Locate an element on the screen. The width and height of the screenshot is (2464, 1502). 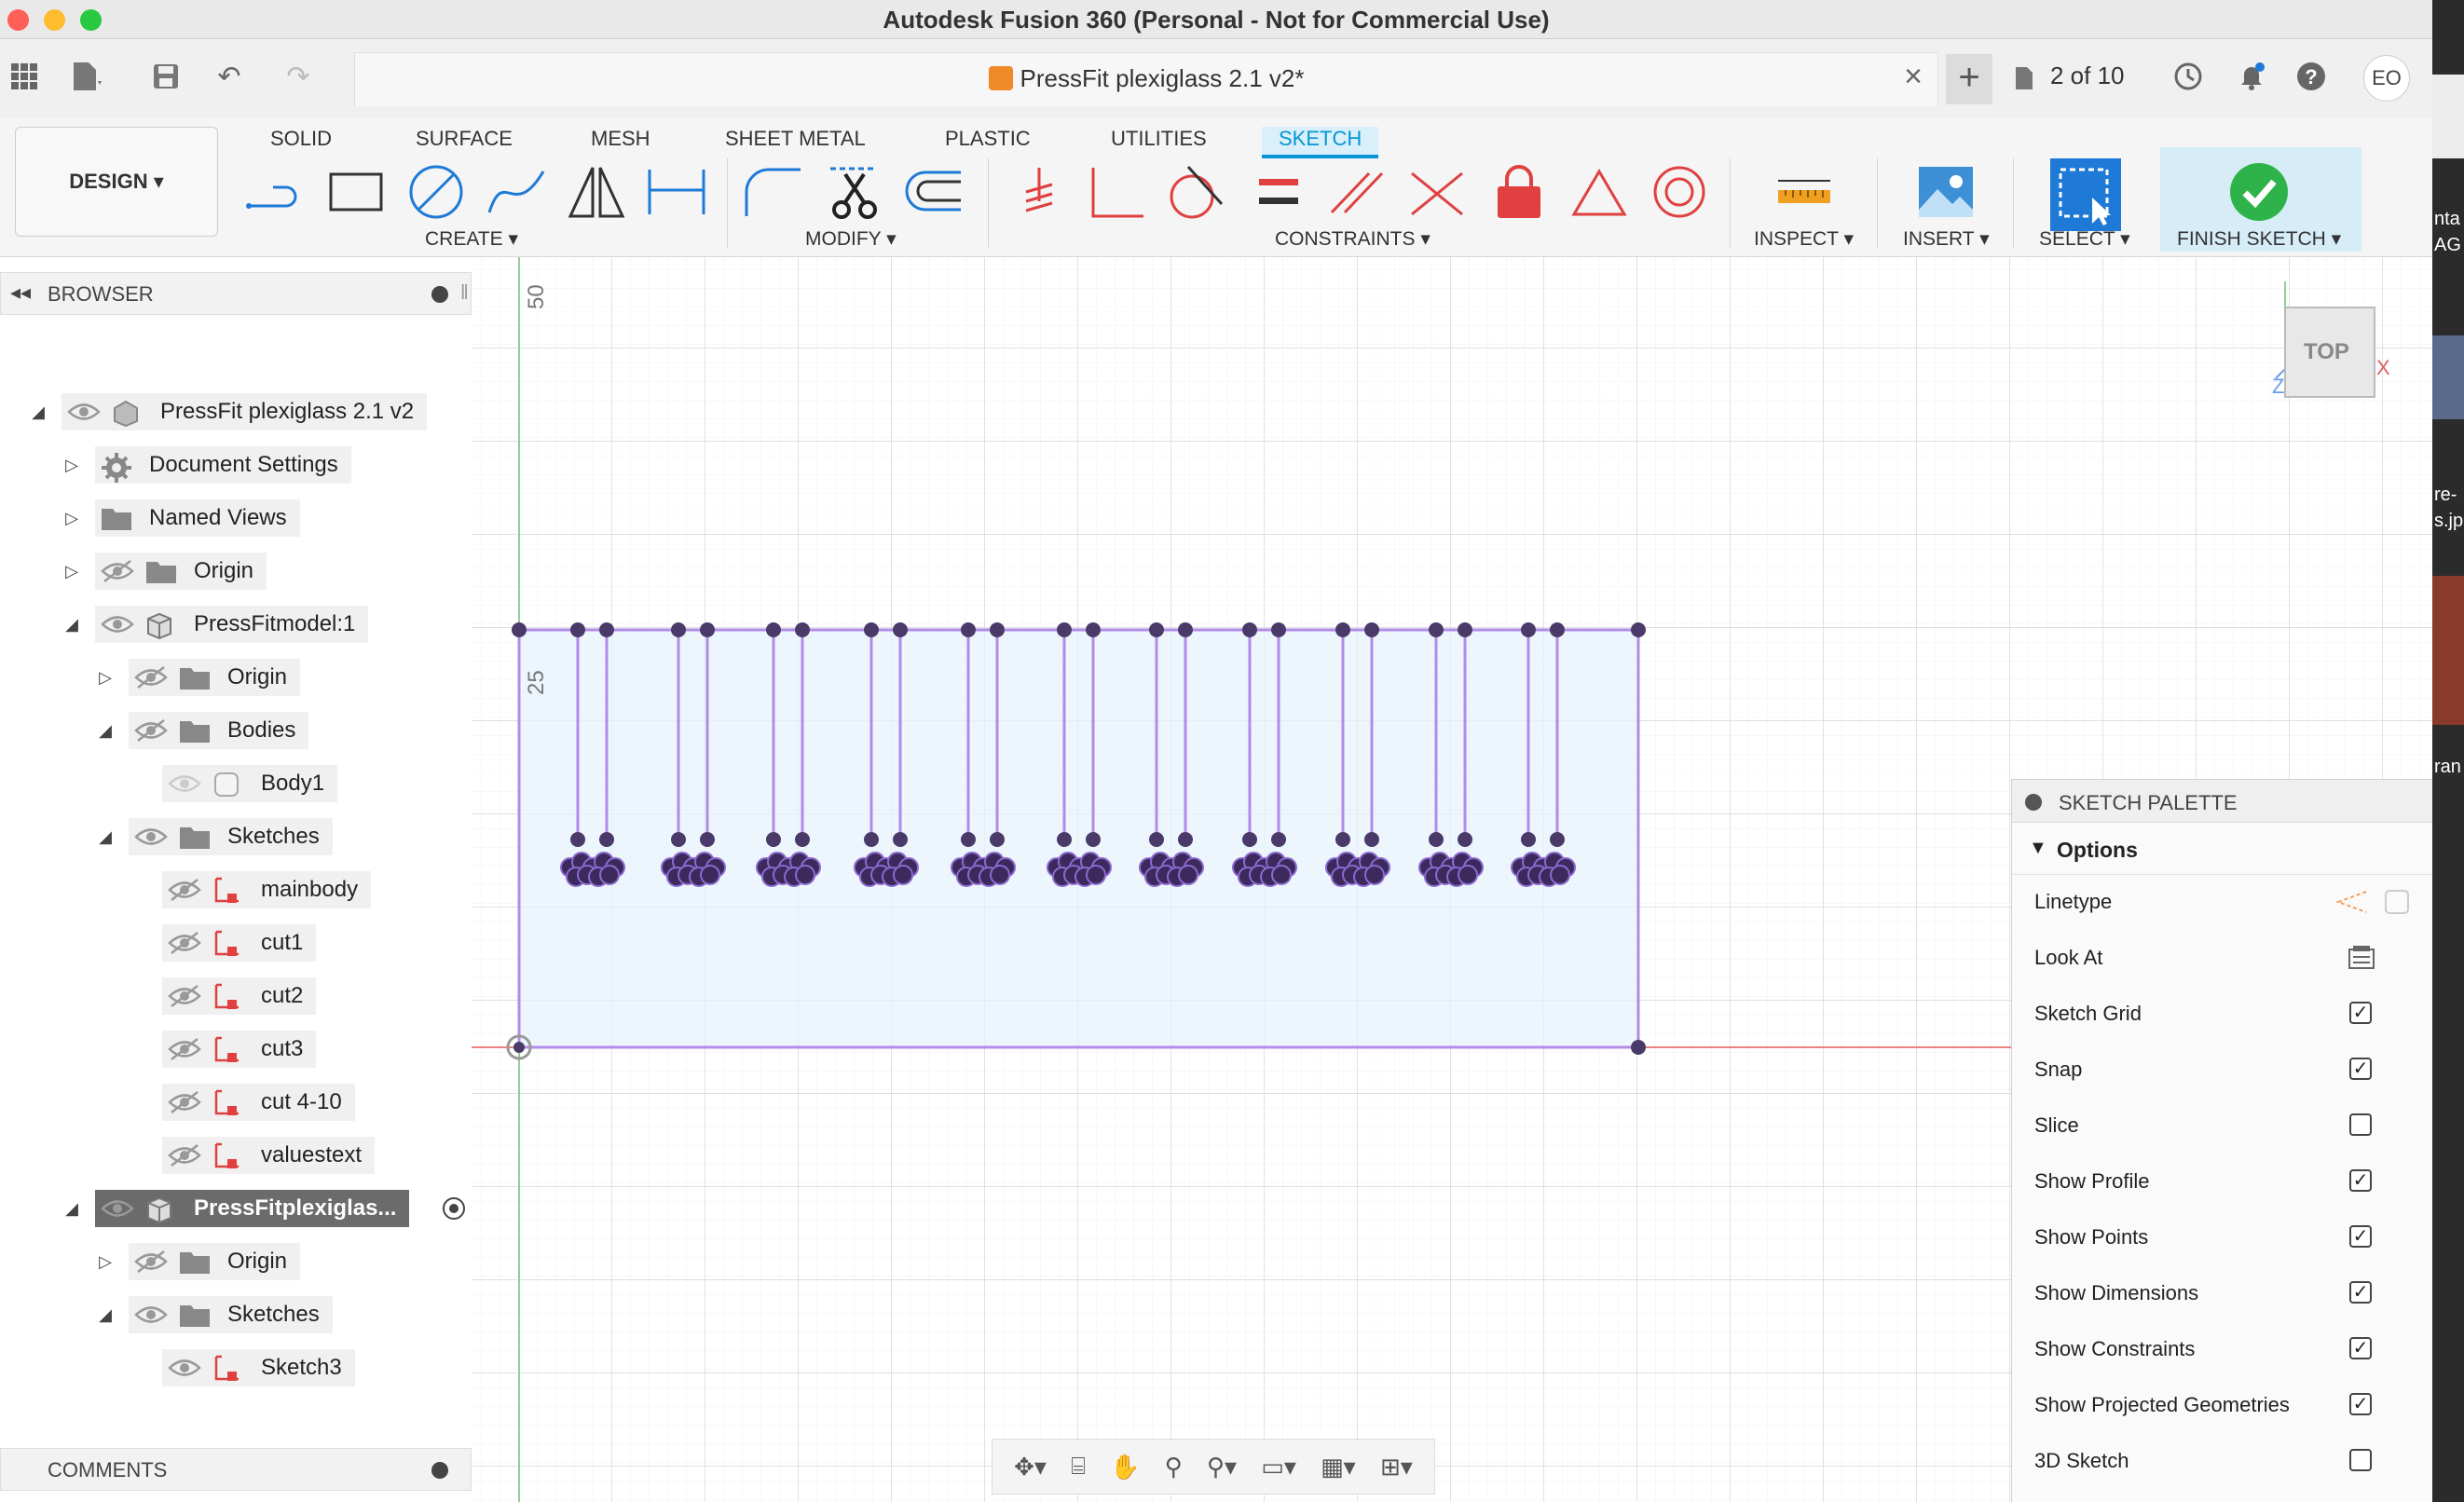
rectangle-tool-icon is located at coordinates (356, 191).